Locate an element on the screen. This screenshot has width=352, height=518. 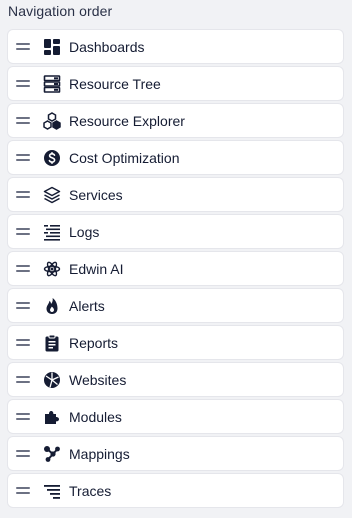
nav-item-label: Edwin AI is located at coordinates (96, 268).